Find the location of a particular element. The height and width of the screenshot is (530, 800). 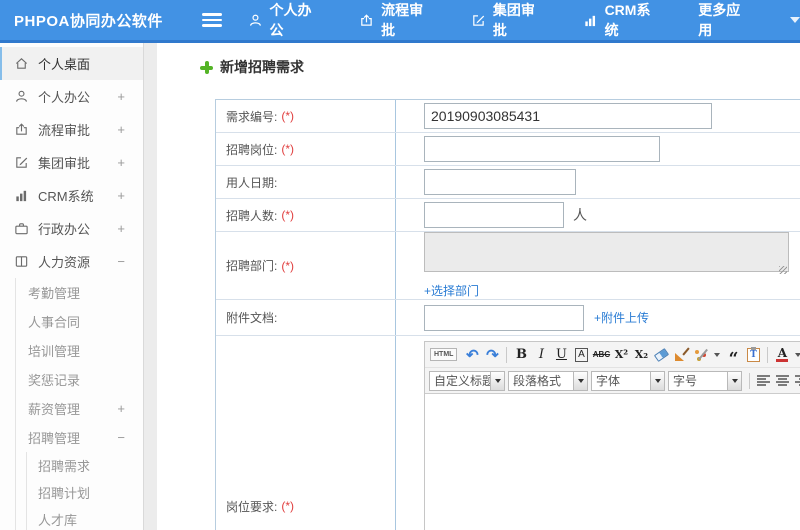

editor-toolbar-row-1: HTML ↶ ↷ B I U A ABC X² X₂ “ T A is located at coordinates (612, 355).